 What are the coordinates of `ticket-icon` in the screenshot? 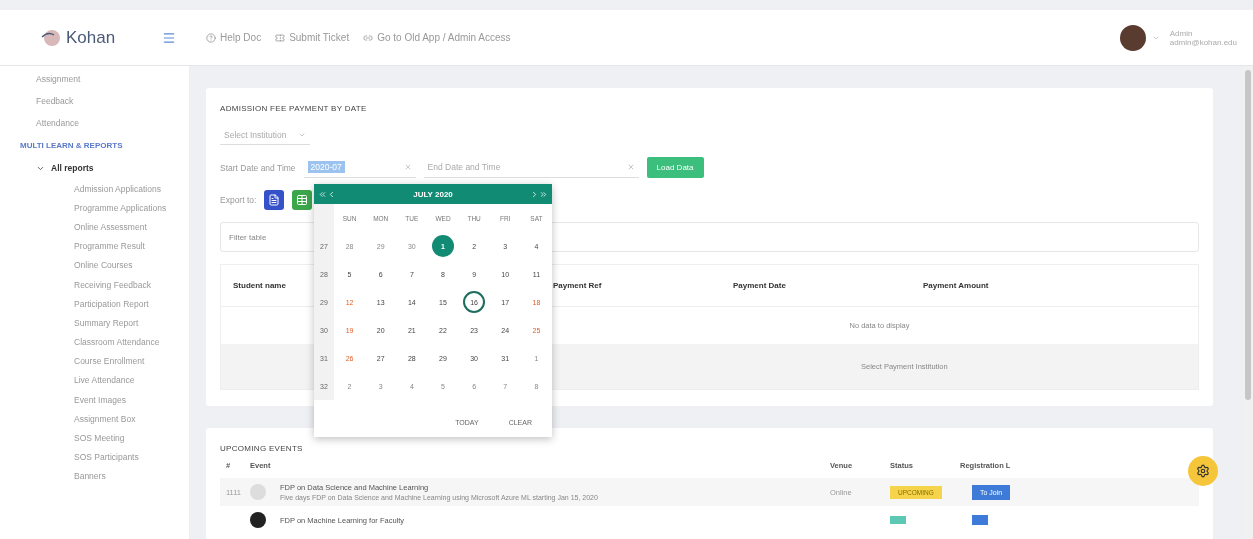 It's located at (280, 37).